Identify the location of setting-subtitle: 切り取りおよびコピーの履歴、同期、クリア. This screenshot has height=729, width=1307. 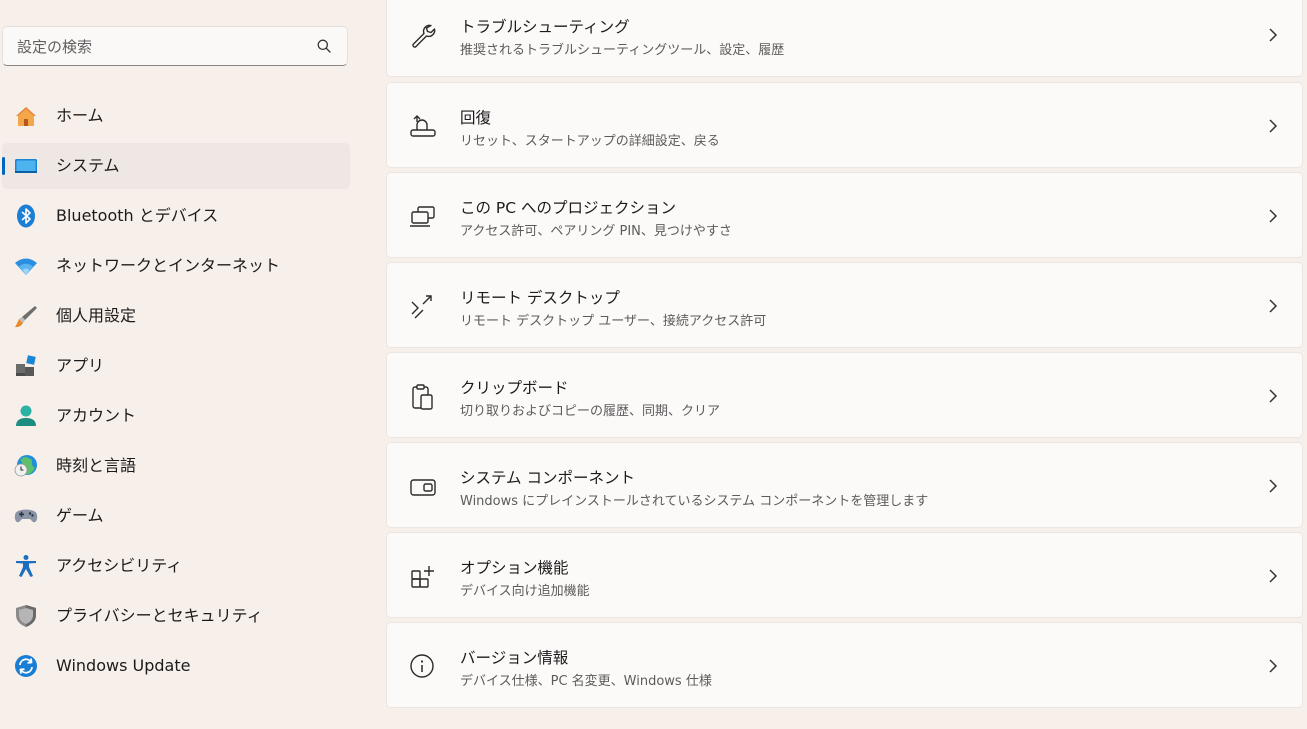
(590, 411).